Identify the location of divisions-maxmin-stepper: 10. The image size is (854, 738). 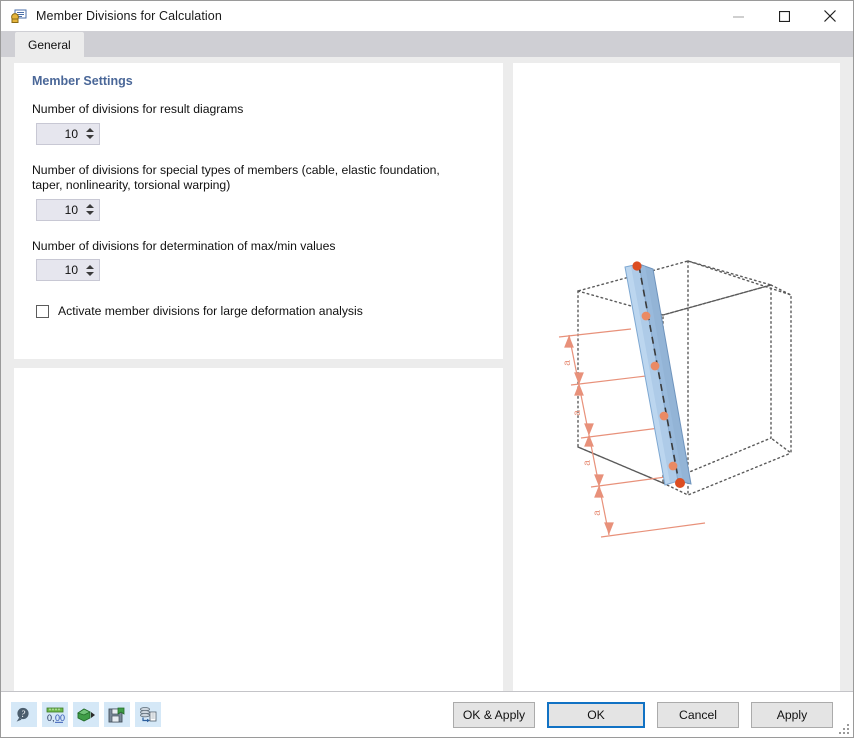
(68, 270).